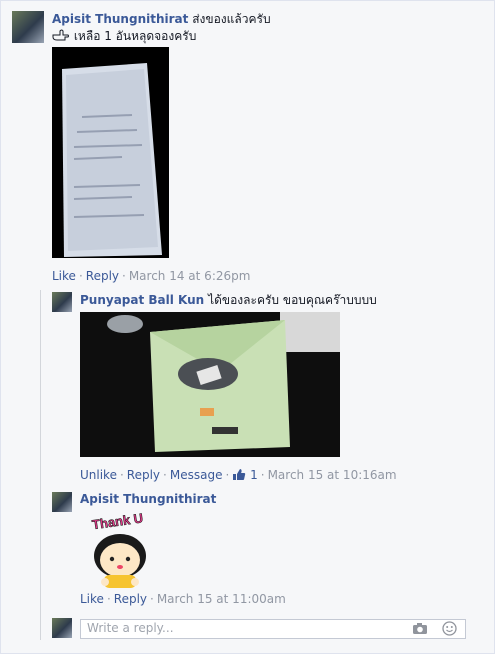  Describe the element at coordinates (196, 475) in the screenshot. I see `message-link: Message` at that location.